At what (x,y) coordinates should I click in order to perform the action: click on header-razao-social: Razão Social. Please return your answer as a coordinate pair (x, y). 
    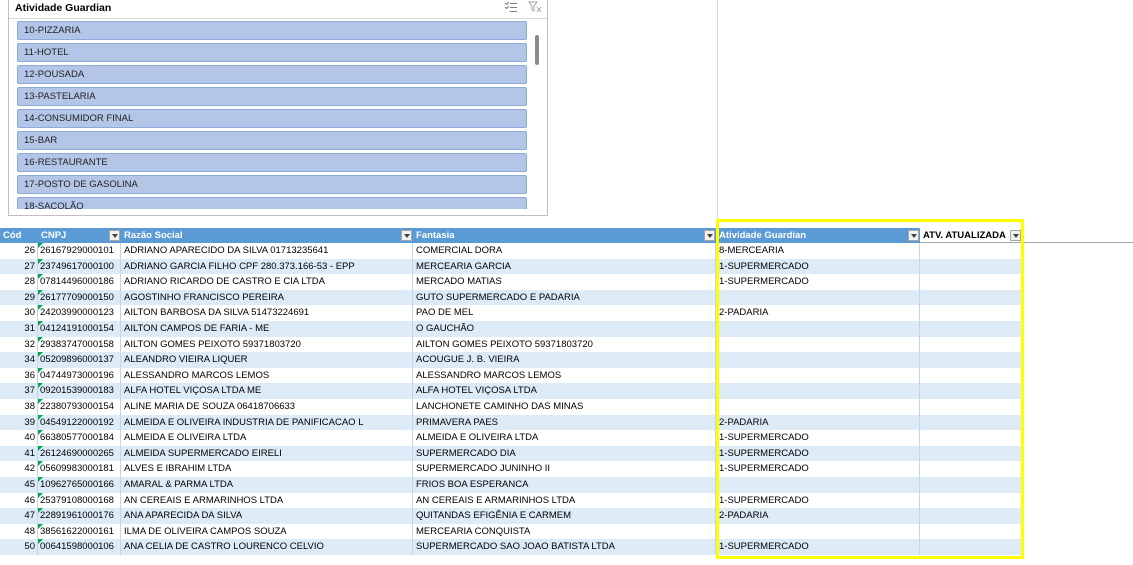
    Looking at the image, I should click on (267, 235).